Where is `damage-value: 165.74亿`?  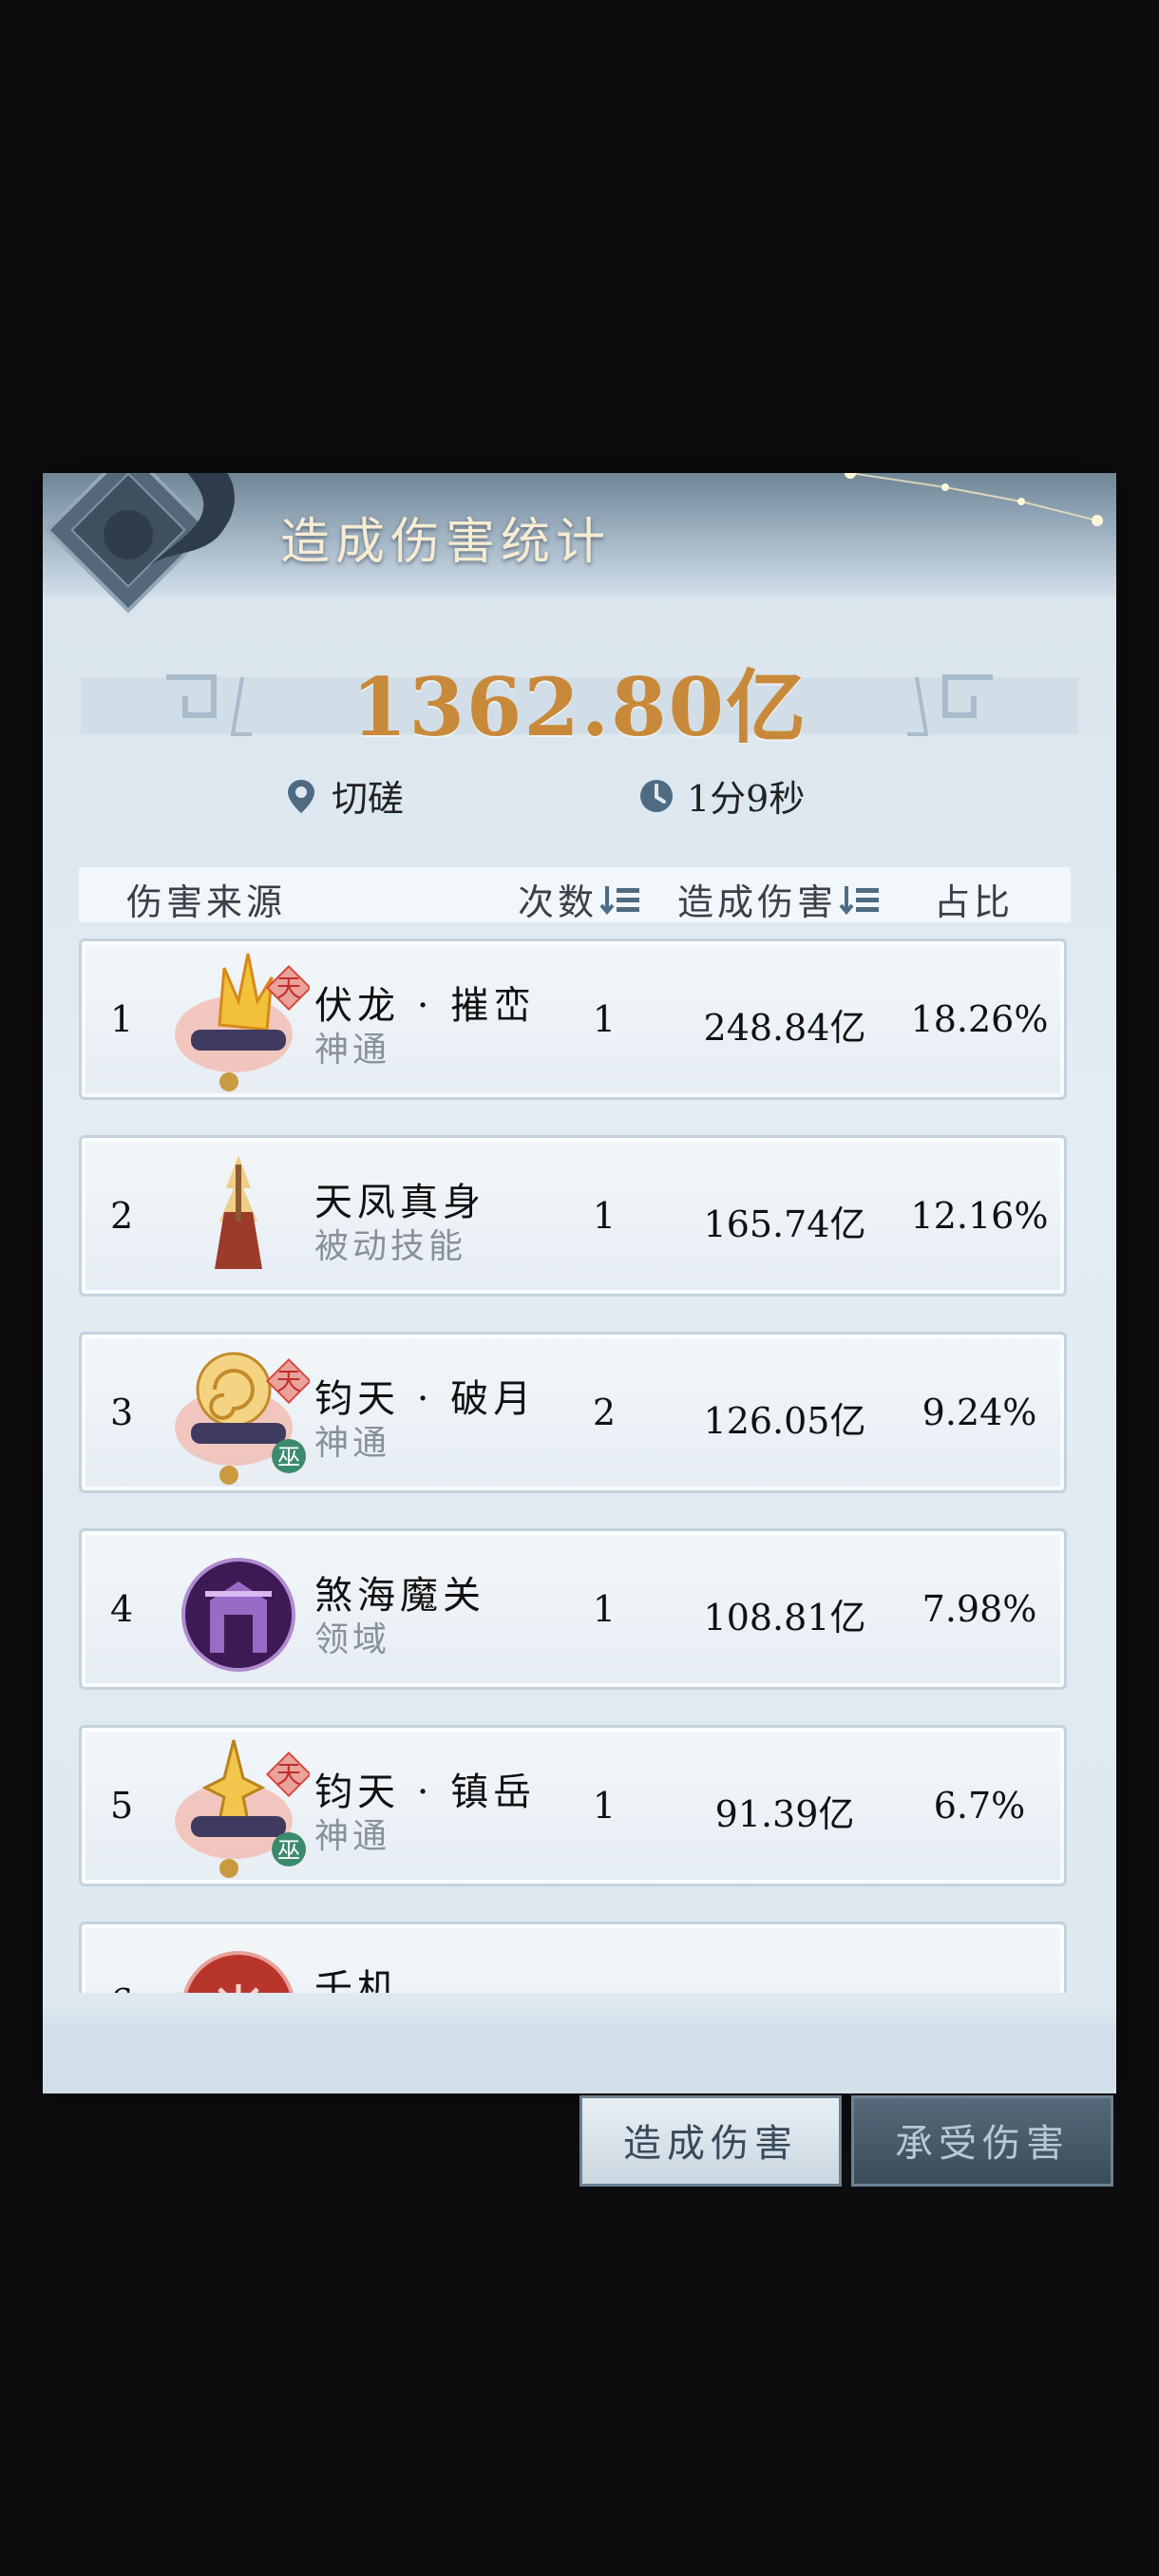 damage-value: 165.74亿 is located at coordinates (784, 1224).